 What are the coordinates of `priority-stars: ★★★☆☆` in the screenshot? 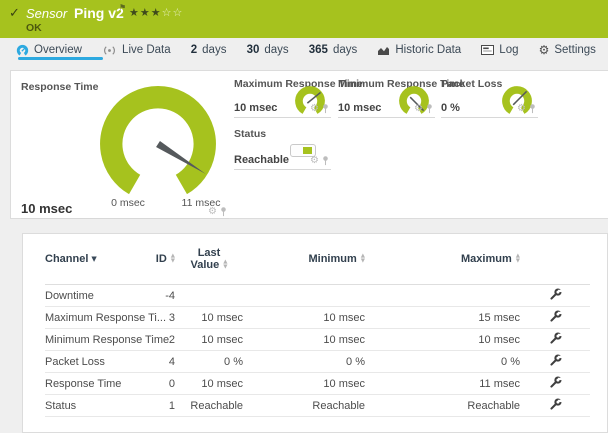 It's located at (156, 12).